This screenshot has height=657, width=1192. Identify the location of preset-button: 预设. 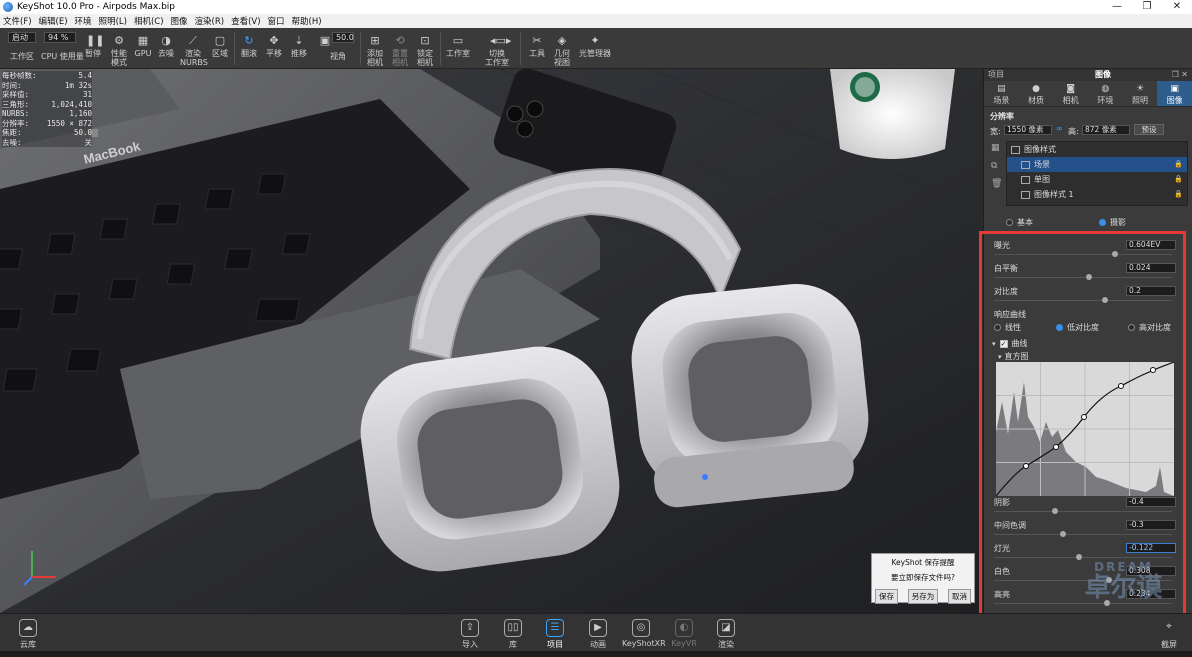
(1149, 129).